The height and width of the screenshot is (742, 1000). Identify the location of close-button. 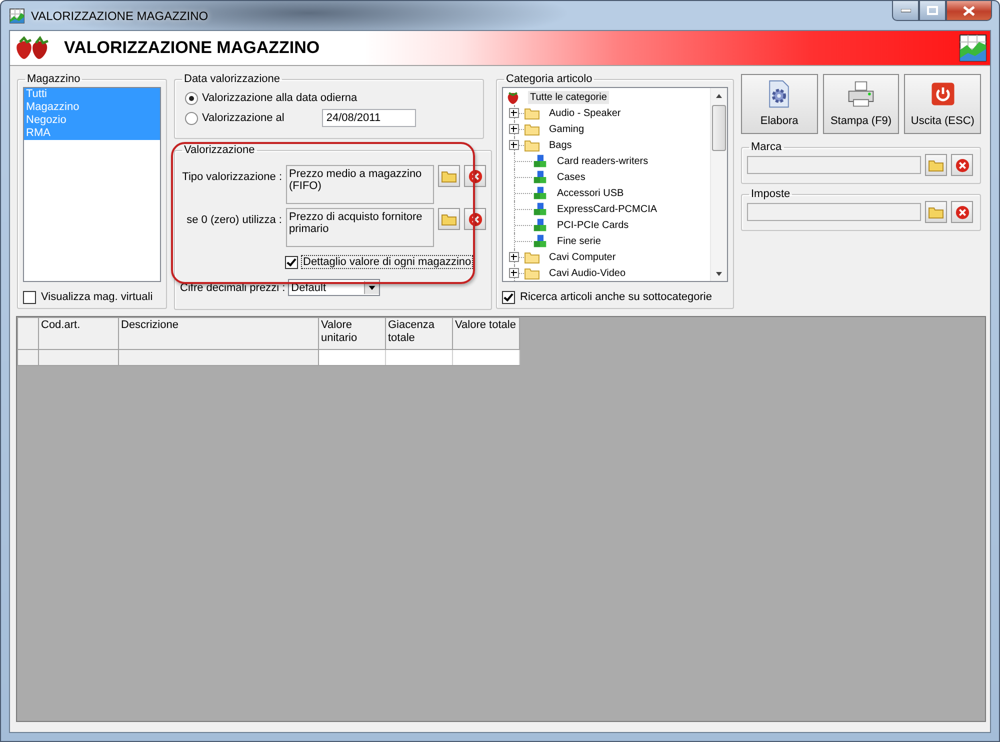
(969, 11).